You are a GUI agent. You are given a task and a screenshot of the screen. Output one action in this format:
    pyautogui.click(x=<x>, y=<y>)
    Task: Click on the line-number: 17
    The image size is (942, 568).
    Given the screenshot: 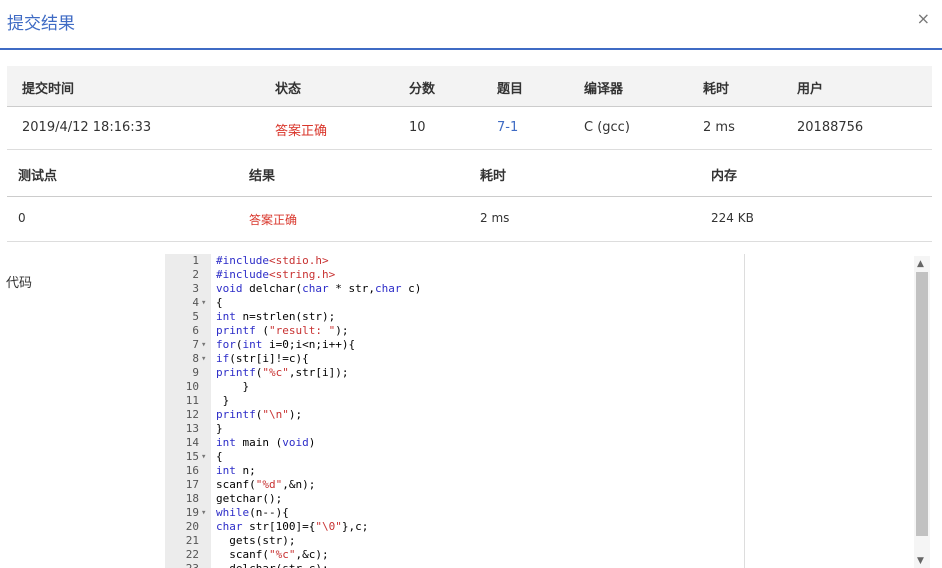 What is the action you would take?
    pyautogui.click(x=192, y=484)
    